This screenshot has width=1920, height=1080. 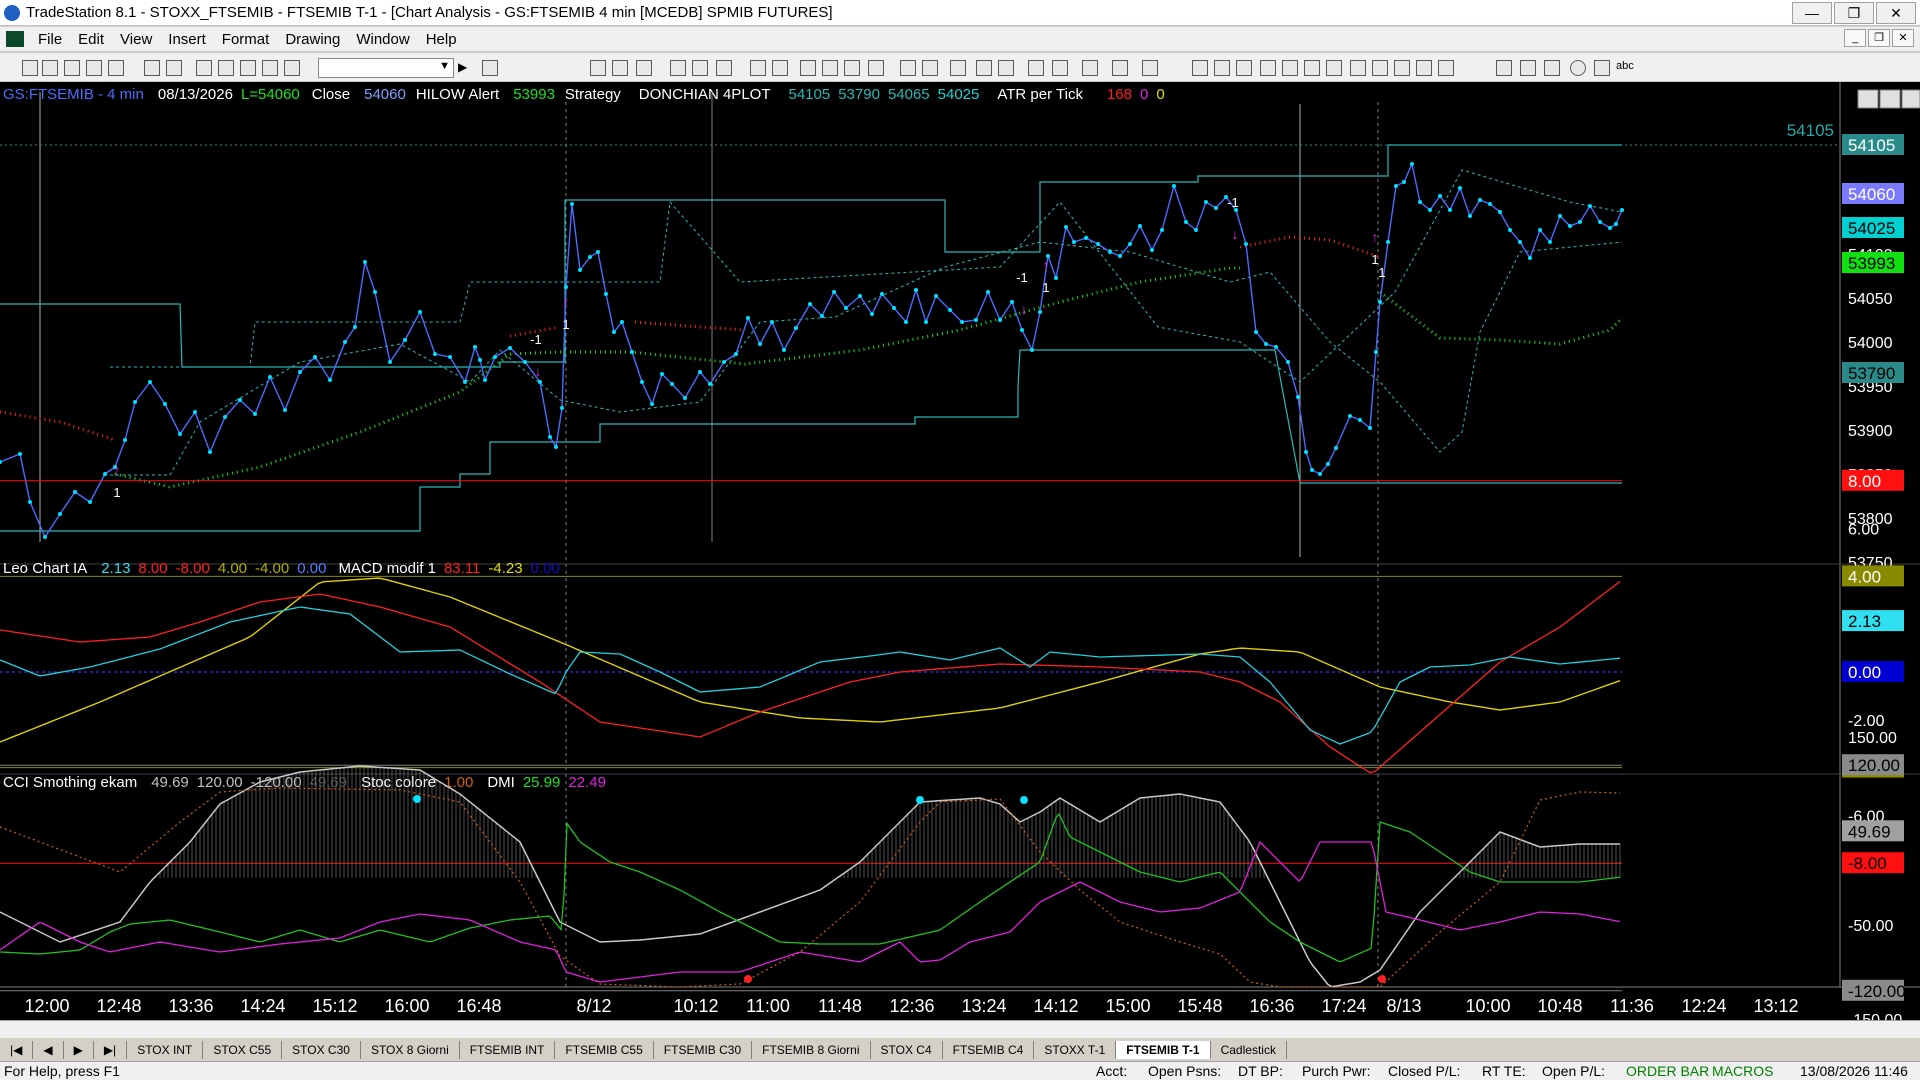 What do you see at coordinates (312, 39) in the screenshot?
I see `menu-drawing: Drawing` at bounding box center [312, 39].